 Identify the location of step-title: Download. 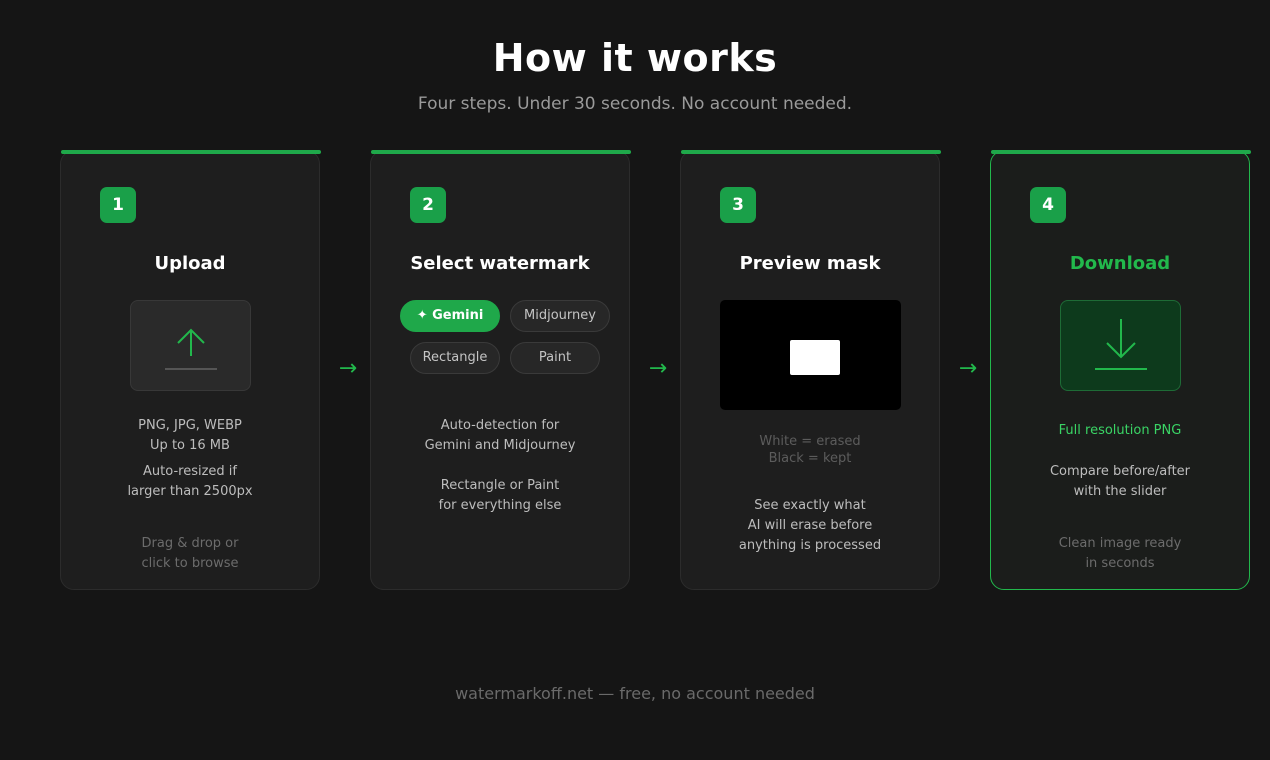
(1120, 263).